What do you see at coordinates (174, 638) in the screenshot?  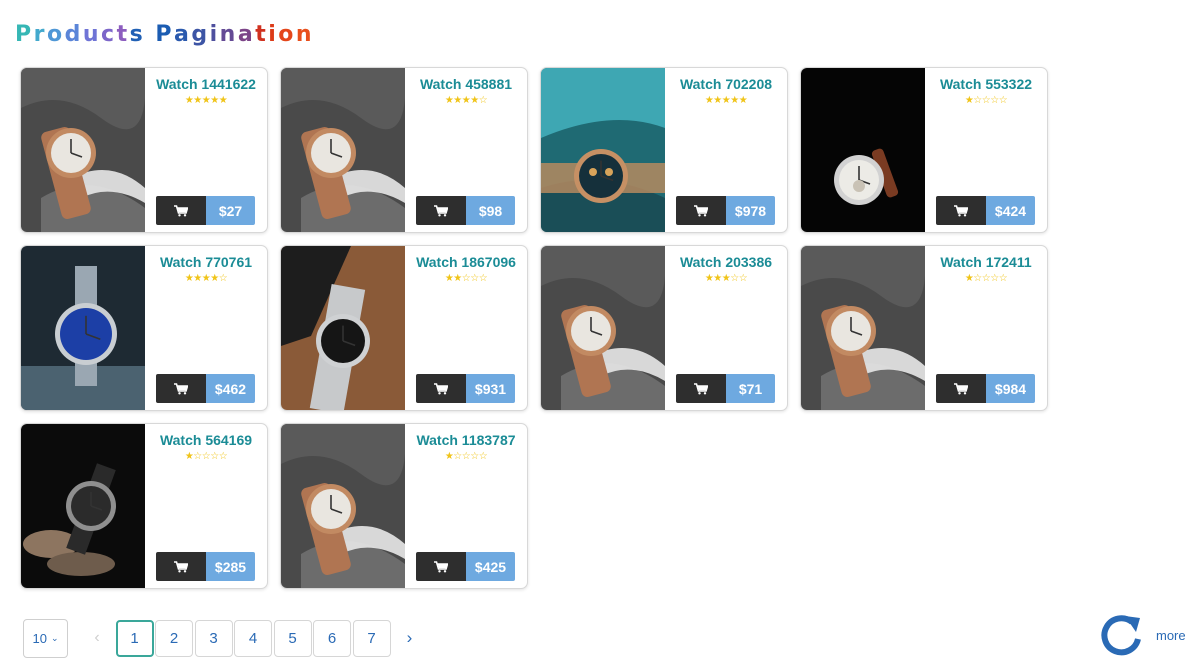 I see `page-button-2: 2` at bounding box center [174, 638].